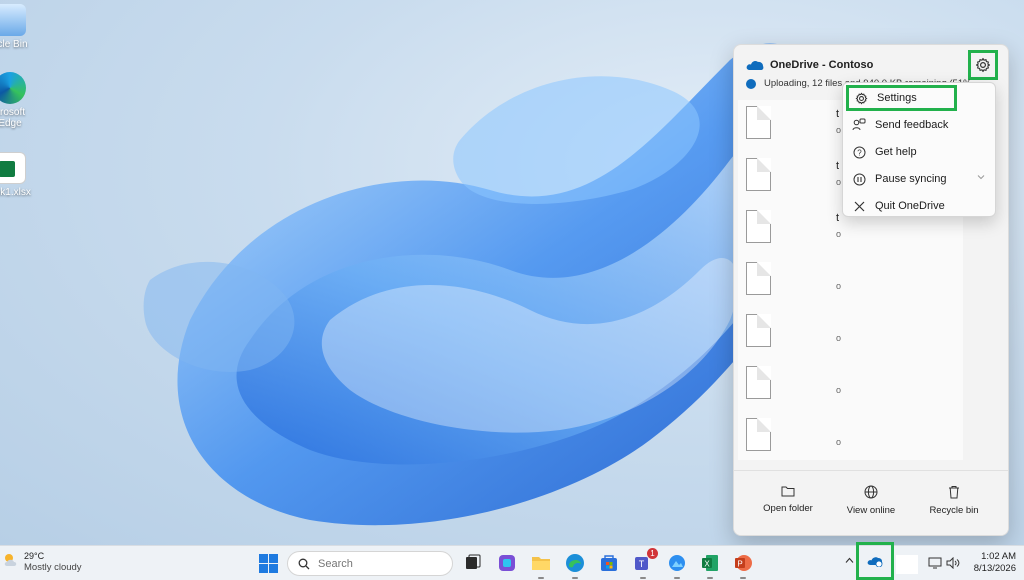 This screenshot has height=580, width=1024. I want to click on desktop-icon-book1: ook1.xlsx, so click(21, 175).